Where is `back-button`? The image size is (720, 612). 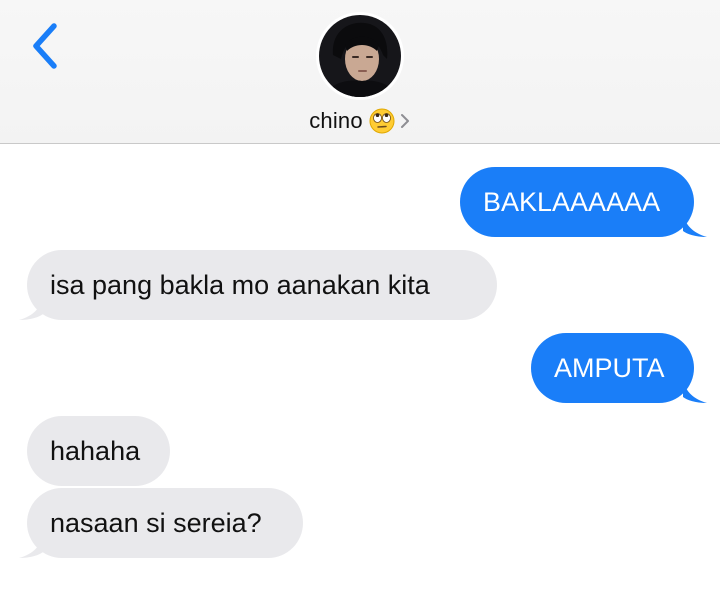
back-button is located at coordinates (46, 46).